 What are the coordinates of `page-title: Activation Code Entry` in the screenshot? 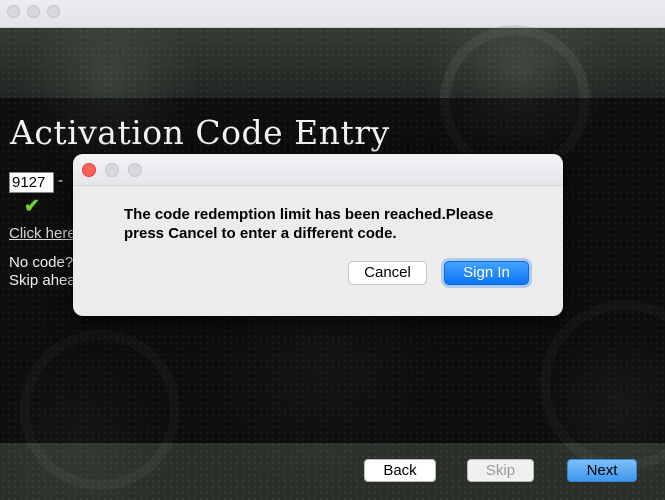 It's located at (200, 132).